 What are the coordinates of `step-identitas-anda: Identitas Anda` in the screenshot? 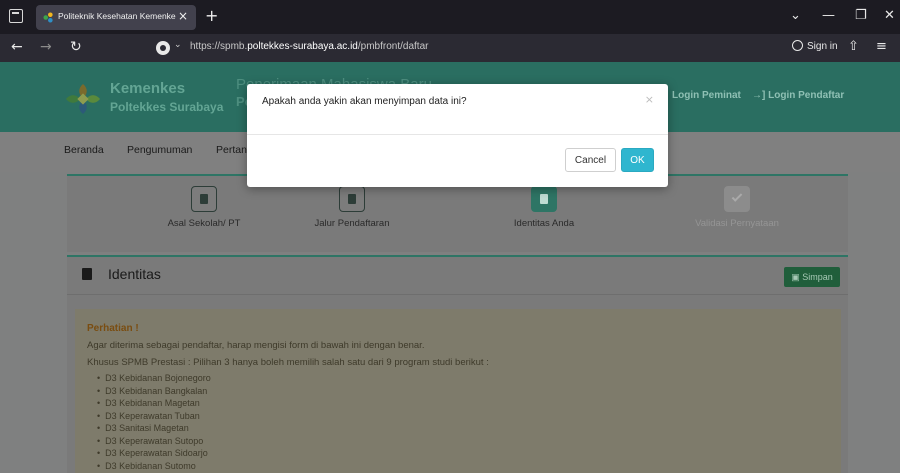 It's located at (544, 207).